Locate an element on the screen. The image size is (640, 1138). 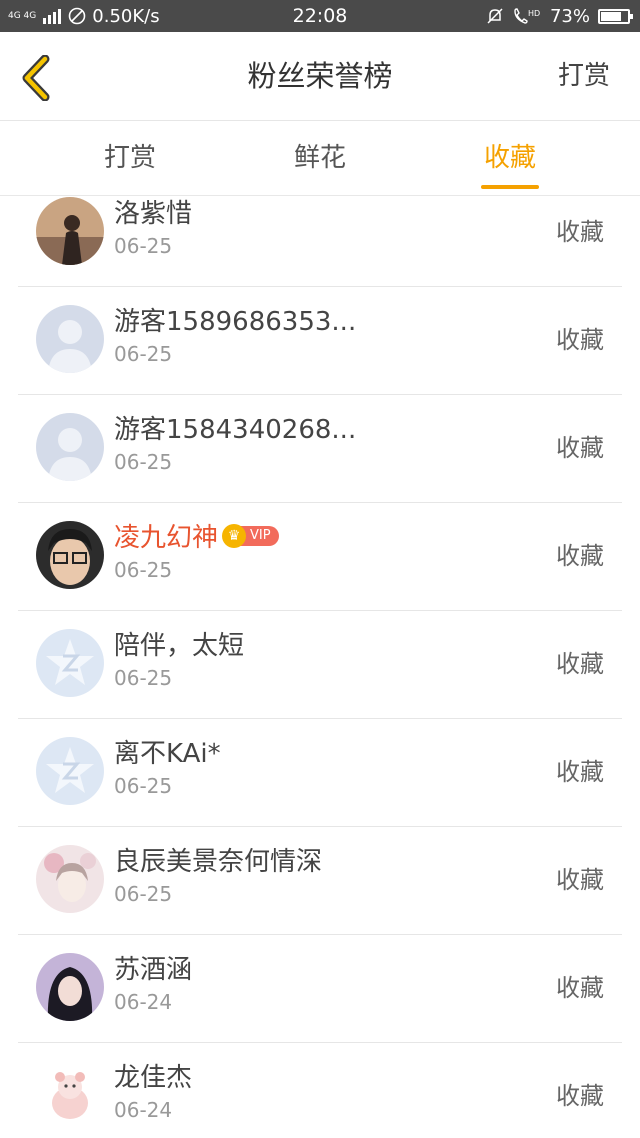
tab-reward: 打赏 is located at coordinates (130, 158).